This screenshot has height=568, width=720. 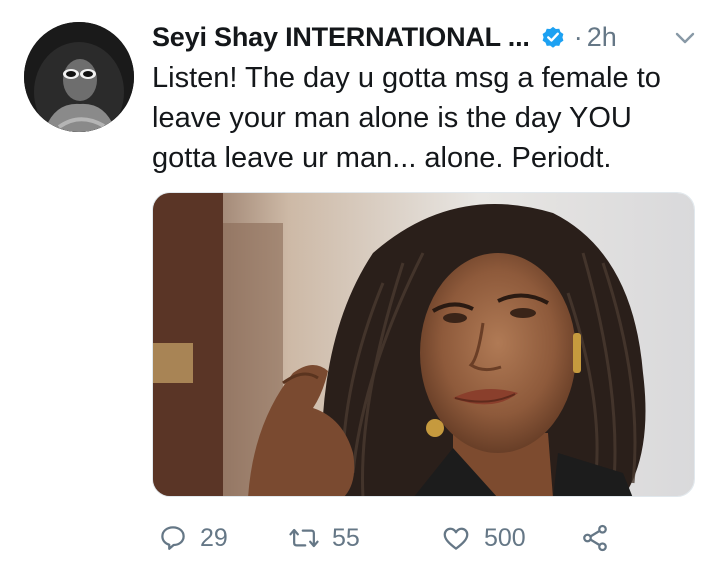 What do you see at coordinates (173, 538) in the screenshot?
I see `reply-icon` at bounding box center [173, 538].